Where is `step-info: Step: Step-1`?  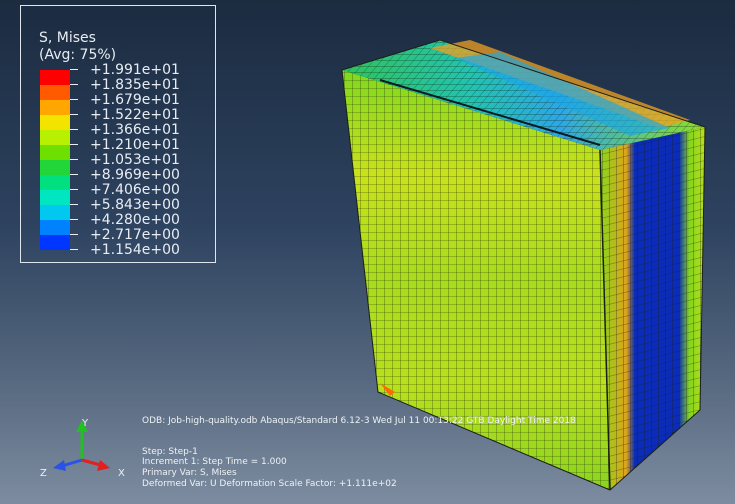 step-info: Step: Step-1 is located at coordinates (170, 452).